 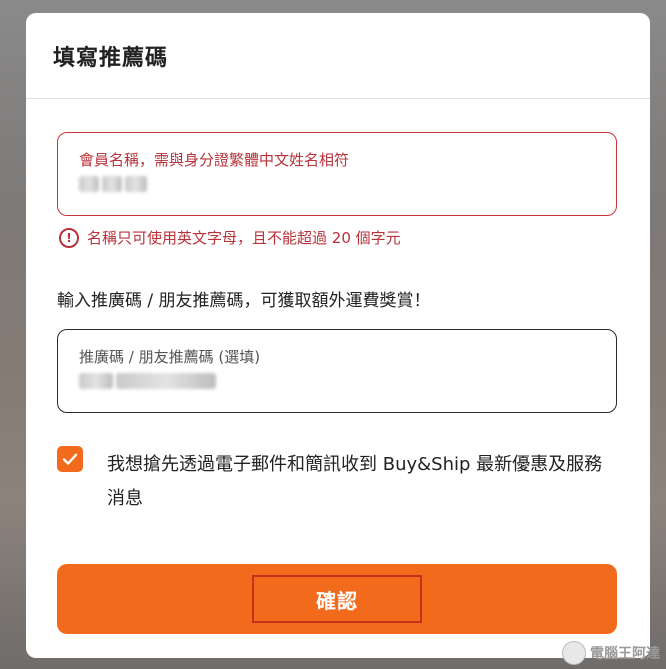 I want to click on dialog-header: 填寫推薦碼, so click(x=338, y=56).